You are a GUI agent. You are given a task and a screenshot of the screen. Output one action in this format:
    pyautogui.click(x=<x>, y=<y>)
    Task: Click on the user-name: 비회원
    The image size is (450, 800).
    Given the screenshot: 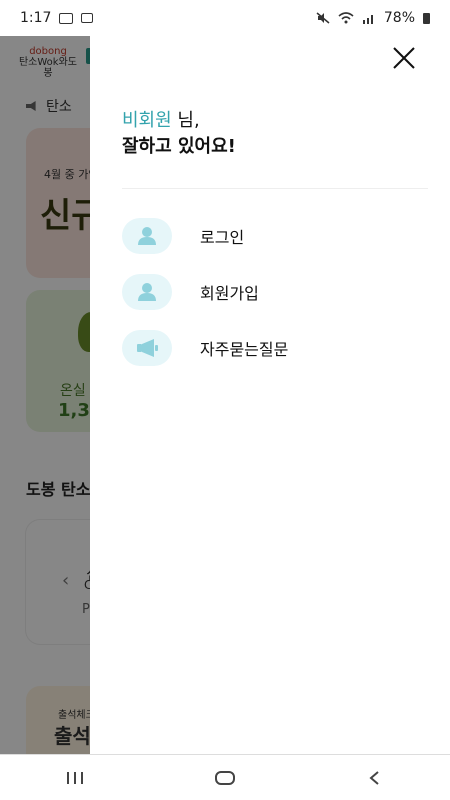 What is the action you would take?
    pyautogui.click(x=147, y=120)
    